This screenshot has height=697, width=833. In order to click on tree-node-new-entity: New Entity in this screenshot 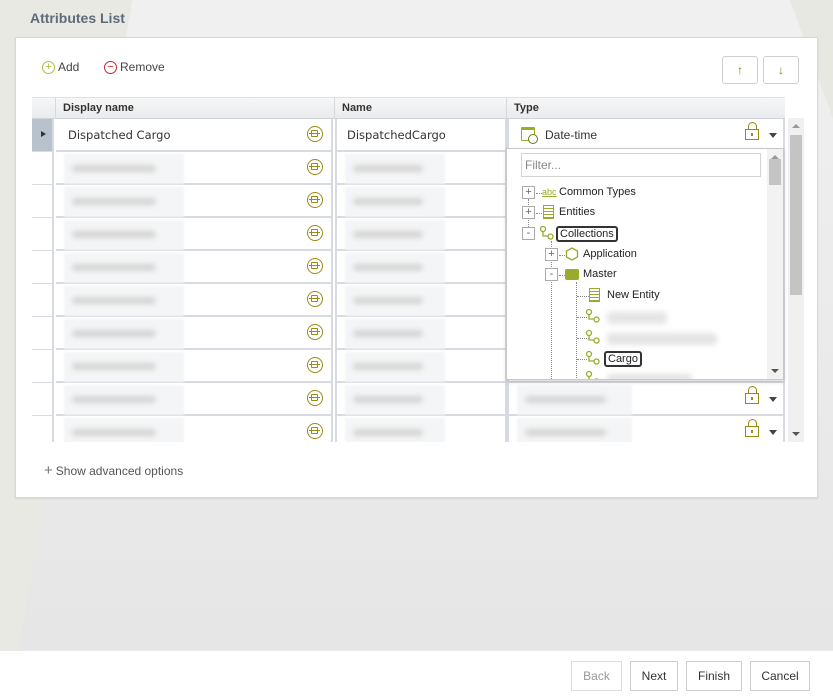, I will do `click(632, 296)`.